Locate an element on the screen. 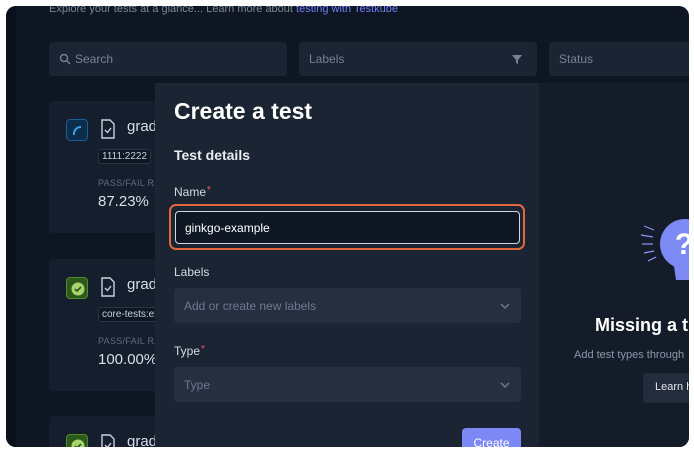 Image resolution: width=694 pixels, height=452 pixels. test-label-tag: 1111:2222 is located at coordinates (125, 156).